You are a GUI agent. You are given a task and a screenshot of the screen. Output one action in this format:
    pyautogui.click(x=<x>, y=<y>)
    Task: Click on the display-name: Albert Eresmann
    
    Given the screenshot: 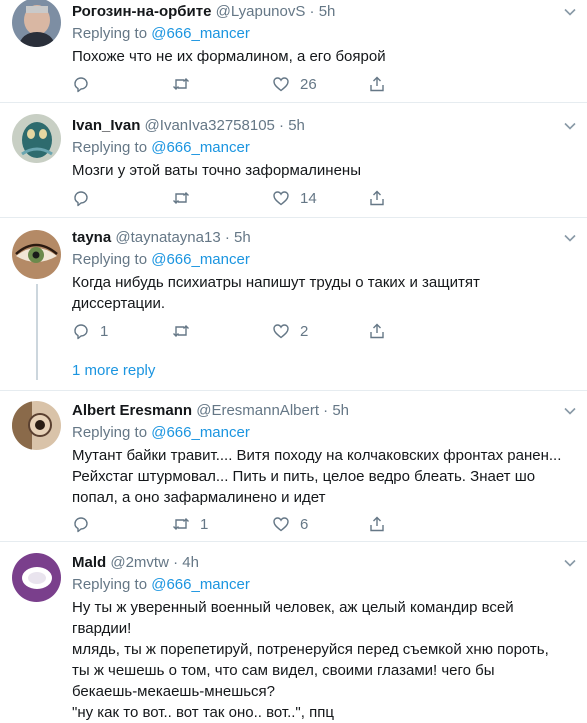 What is the action you would take?
    pyautogui.click(x=132, y=410)
    